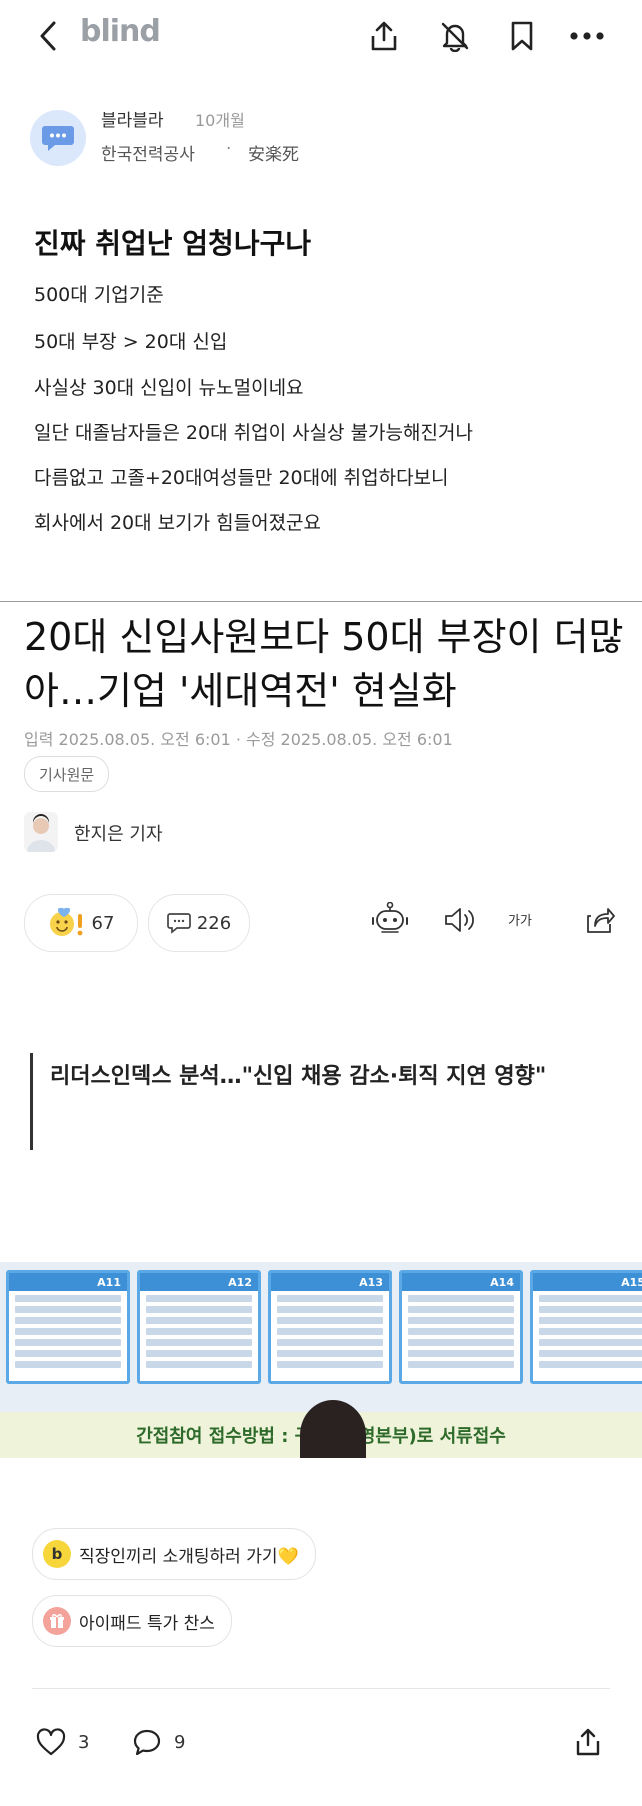 Image resolution: width=642 pixels, height=1806 pixels. I want to click on author-name: 블라블라, so click(132, 118).